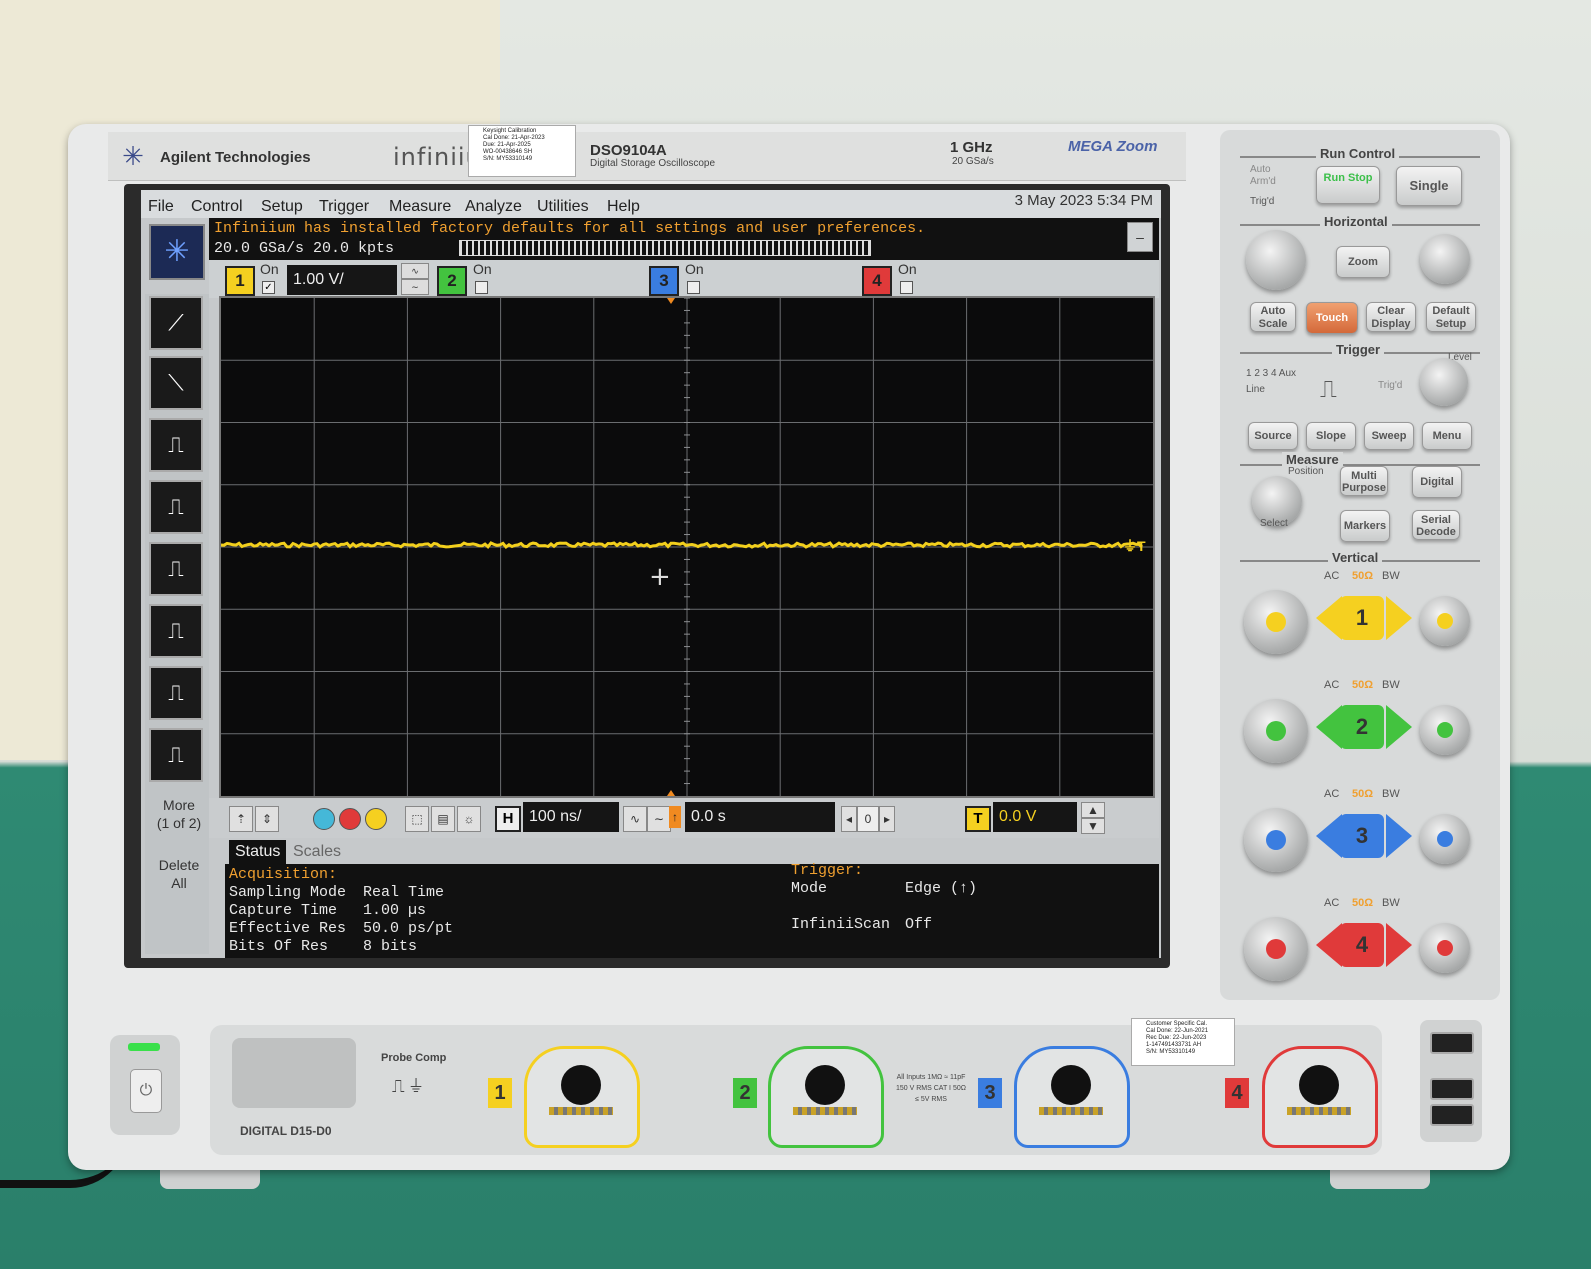  What do you see at coordinates (1391, 576) in the screenshot?
I see `bw-label: BW` at bounding box center [1391, 576].